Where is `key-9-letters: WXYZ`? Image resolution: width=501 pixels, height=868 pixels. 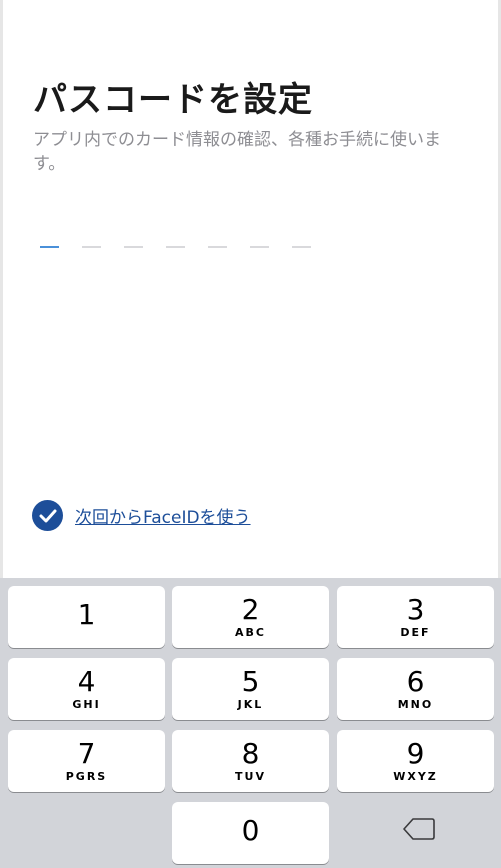
key-9-letters: WXYZ is located at coordinates (415, 776).